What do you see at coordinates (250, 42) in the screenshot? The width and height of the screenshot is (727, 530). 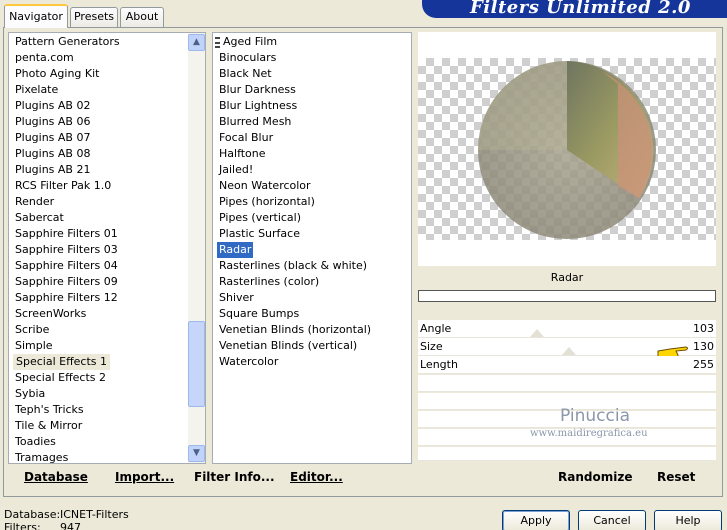 I see `filter-item: Aged Film` at bounding box center [250, 42].